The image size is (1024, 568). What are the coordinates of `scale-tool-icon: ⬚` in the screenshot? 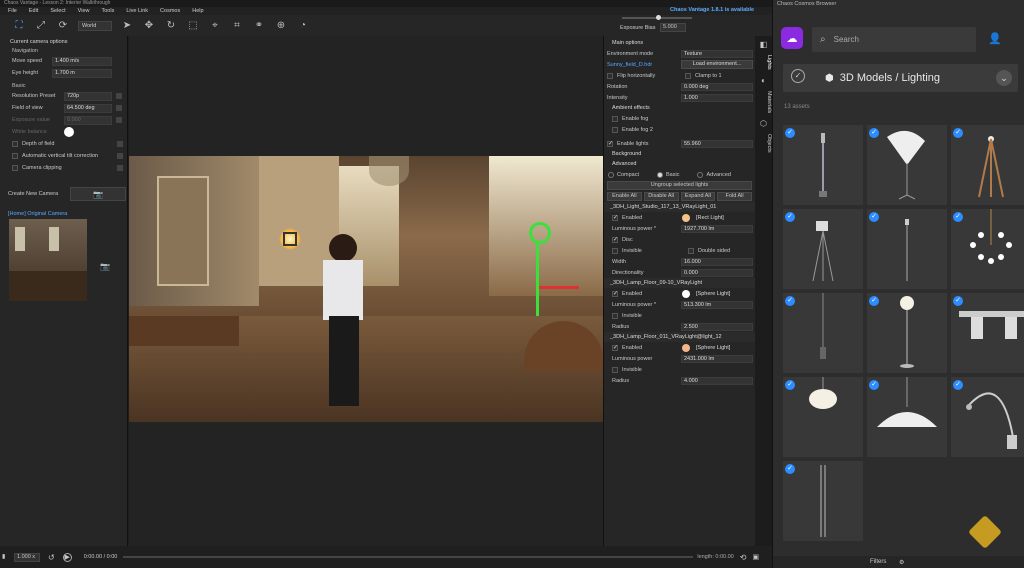 It's located at (193, 26).